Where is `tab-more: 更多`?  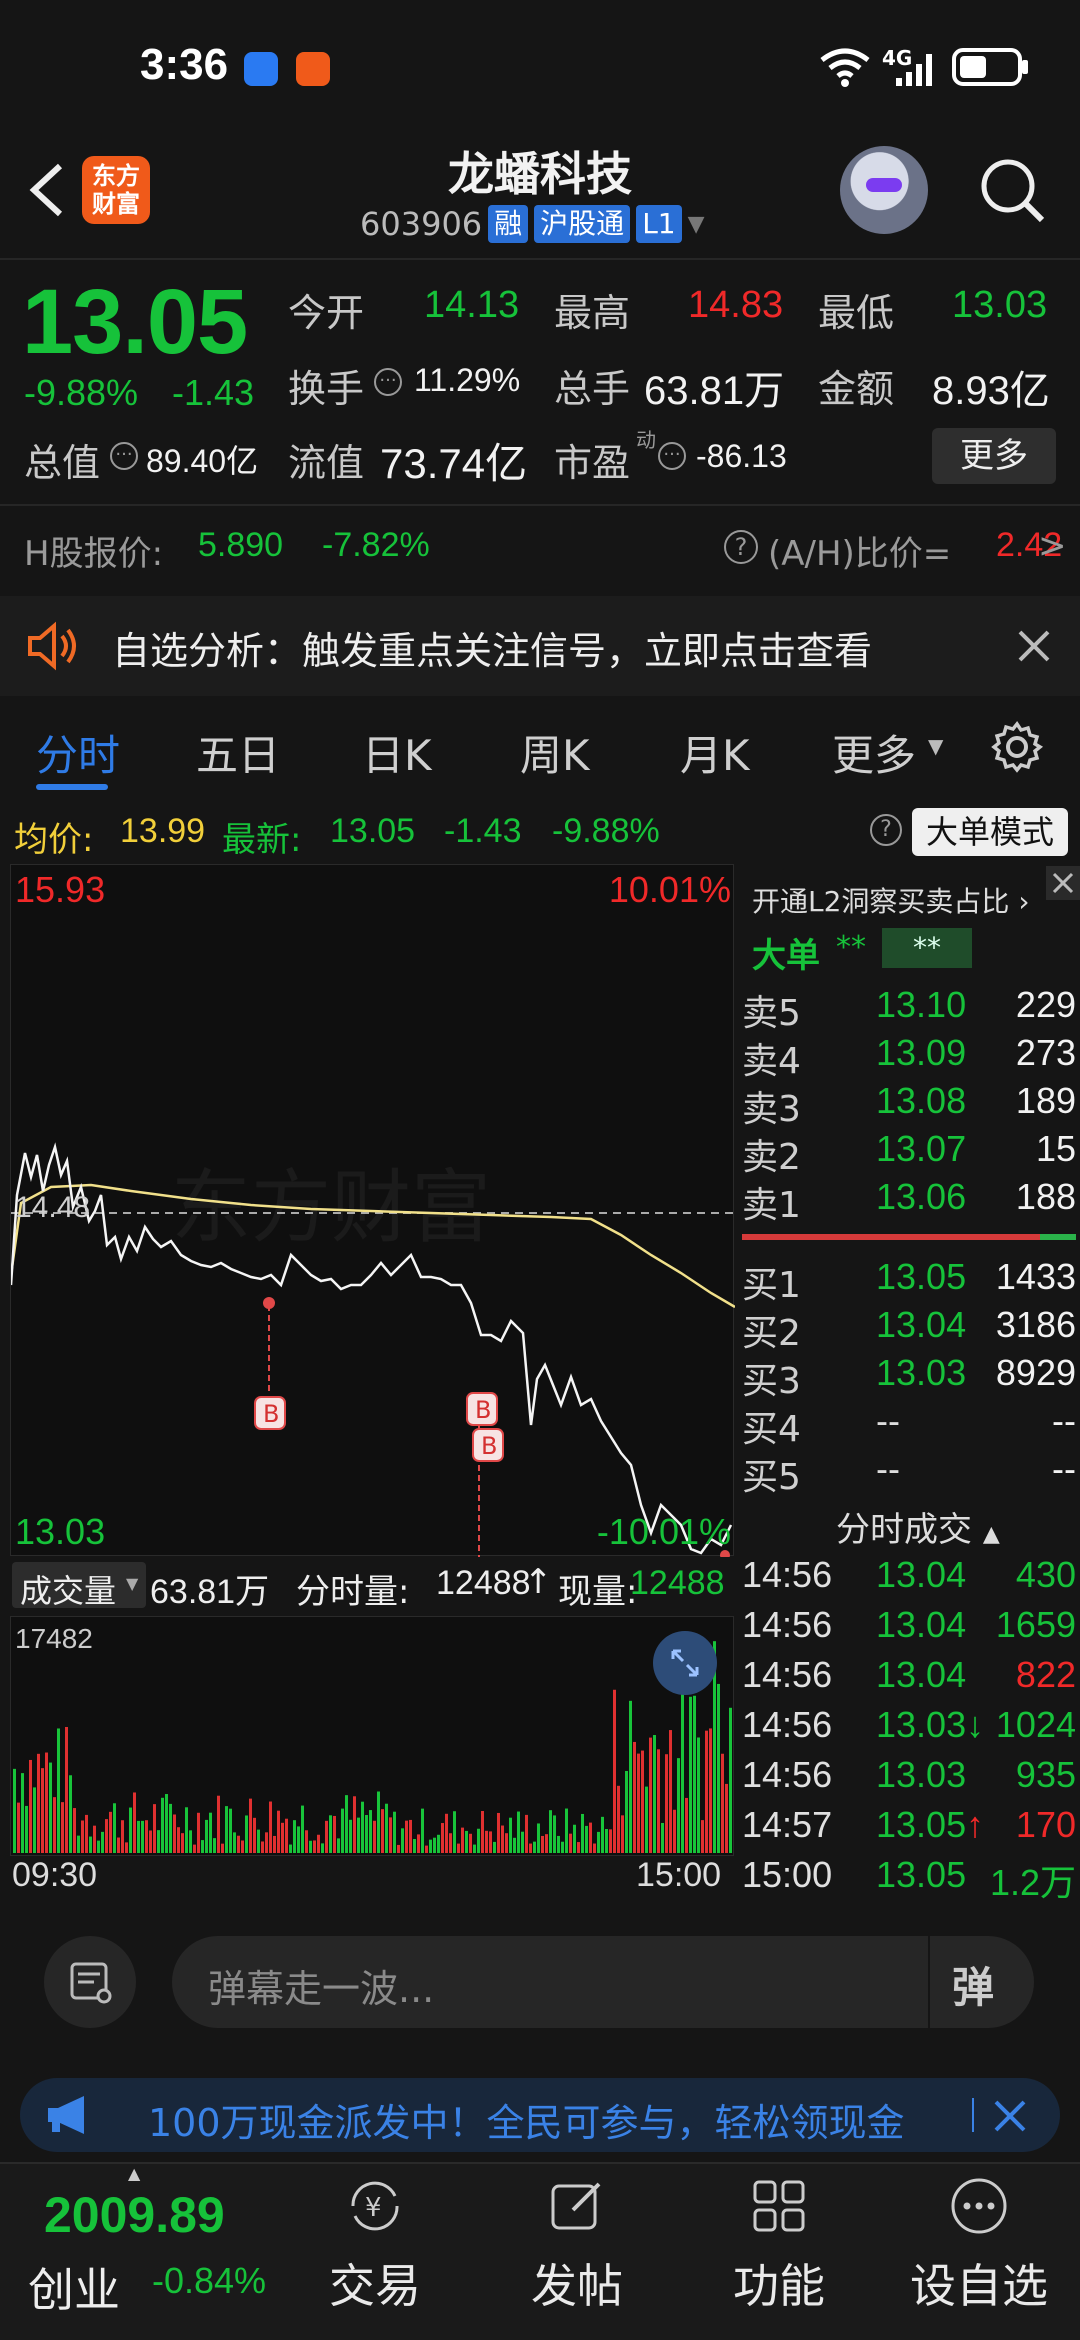 tab-more: 更多 is located at coordinates (874, 752).